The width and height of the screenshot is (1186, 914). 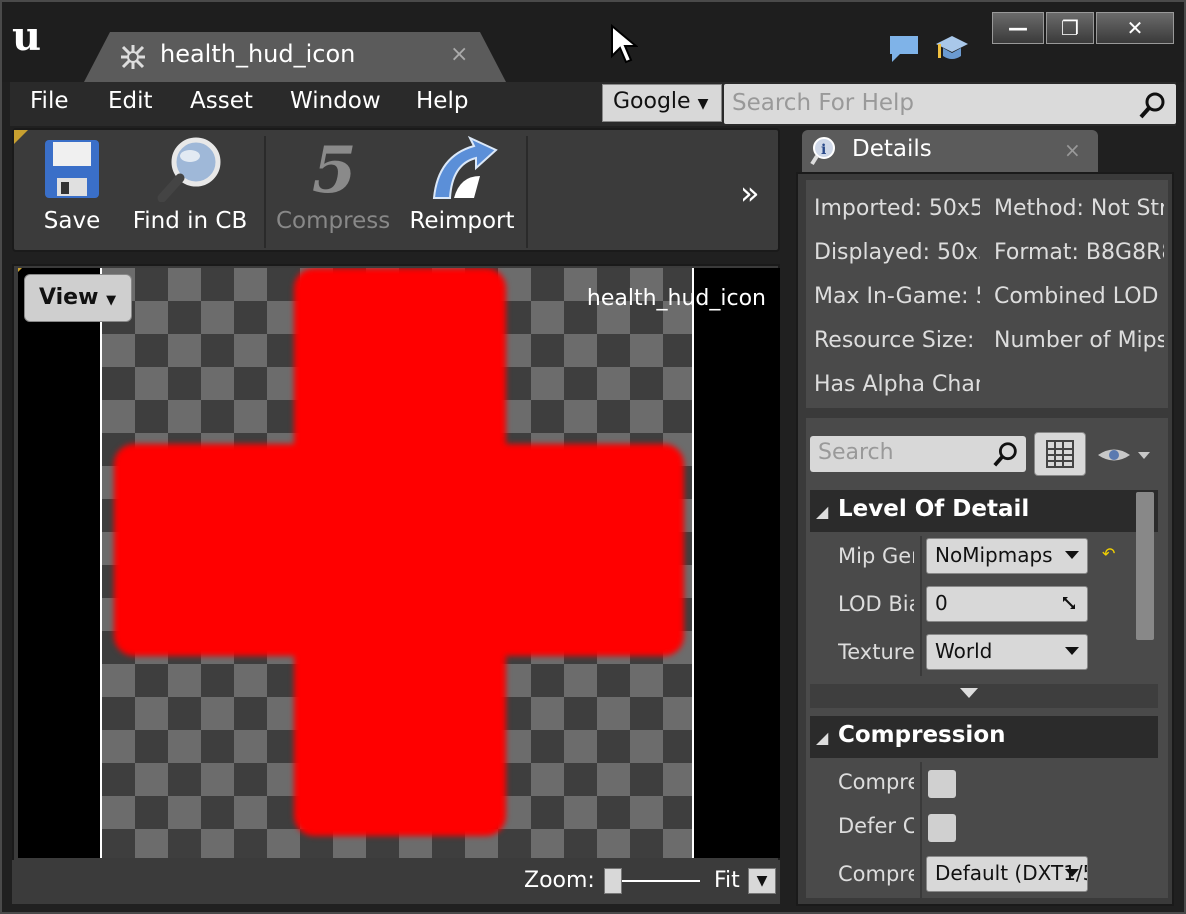 What do you see at coordinates (656, 881) in the screenshot?
I see `zoom-slider-track` at bounding box center [656, 881].